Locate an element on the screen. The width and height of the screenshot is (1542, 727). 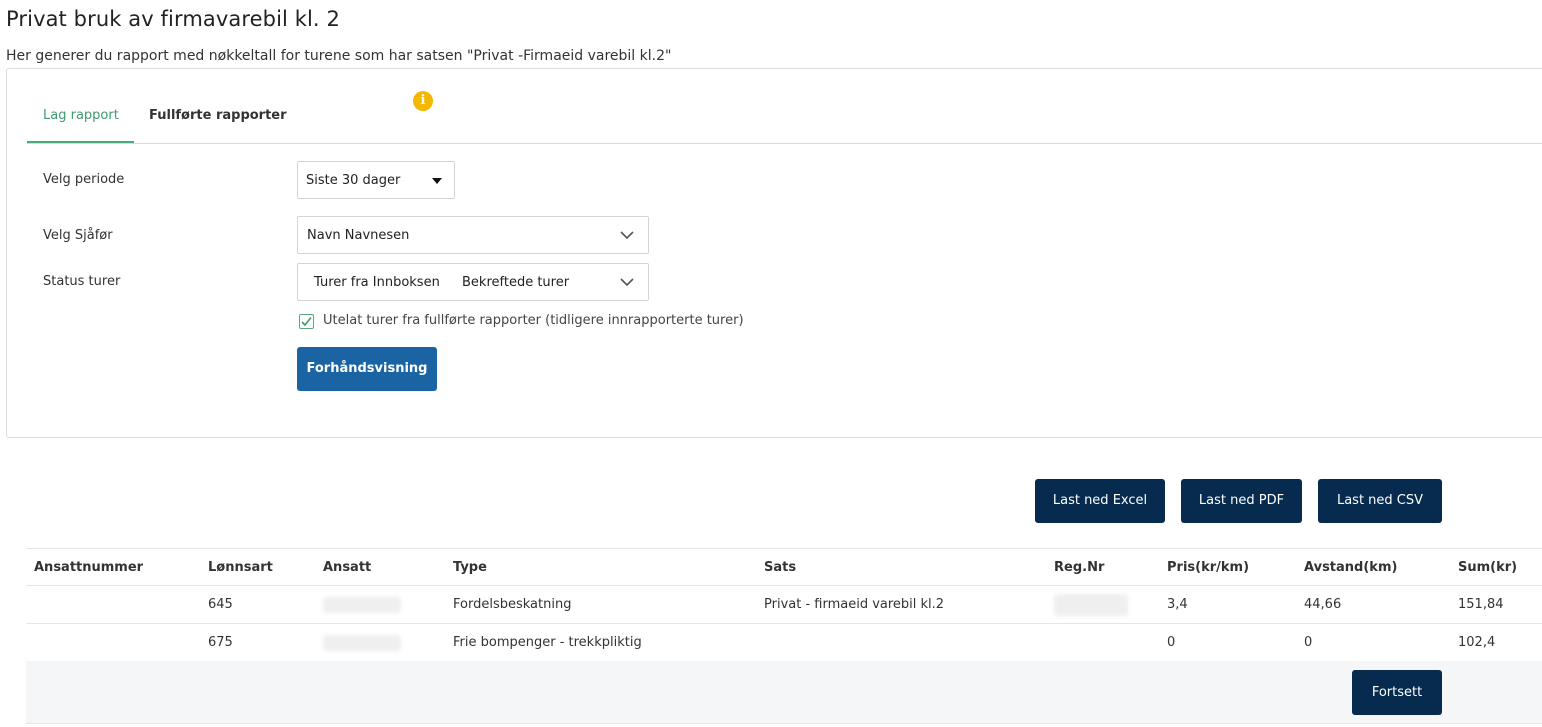
cell-avstand: 0 is located at coordinates (1373, 642).